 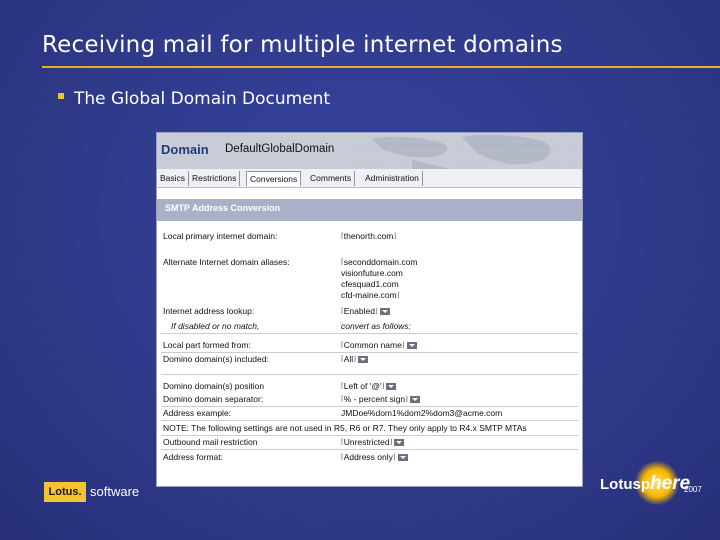 What do you see at coordinates (693, 489) in the screenshot?
I see `lotusphere-year: 2007` at bounding box center [693, 489].